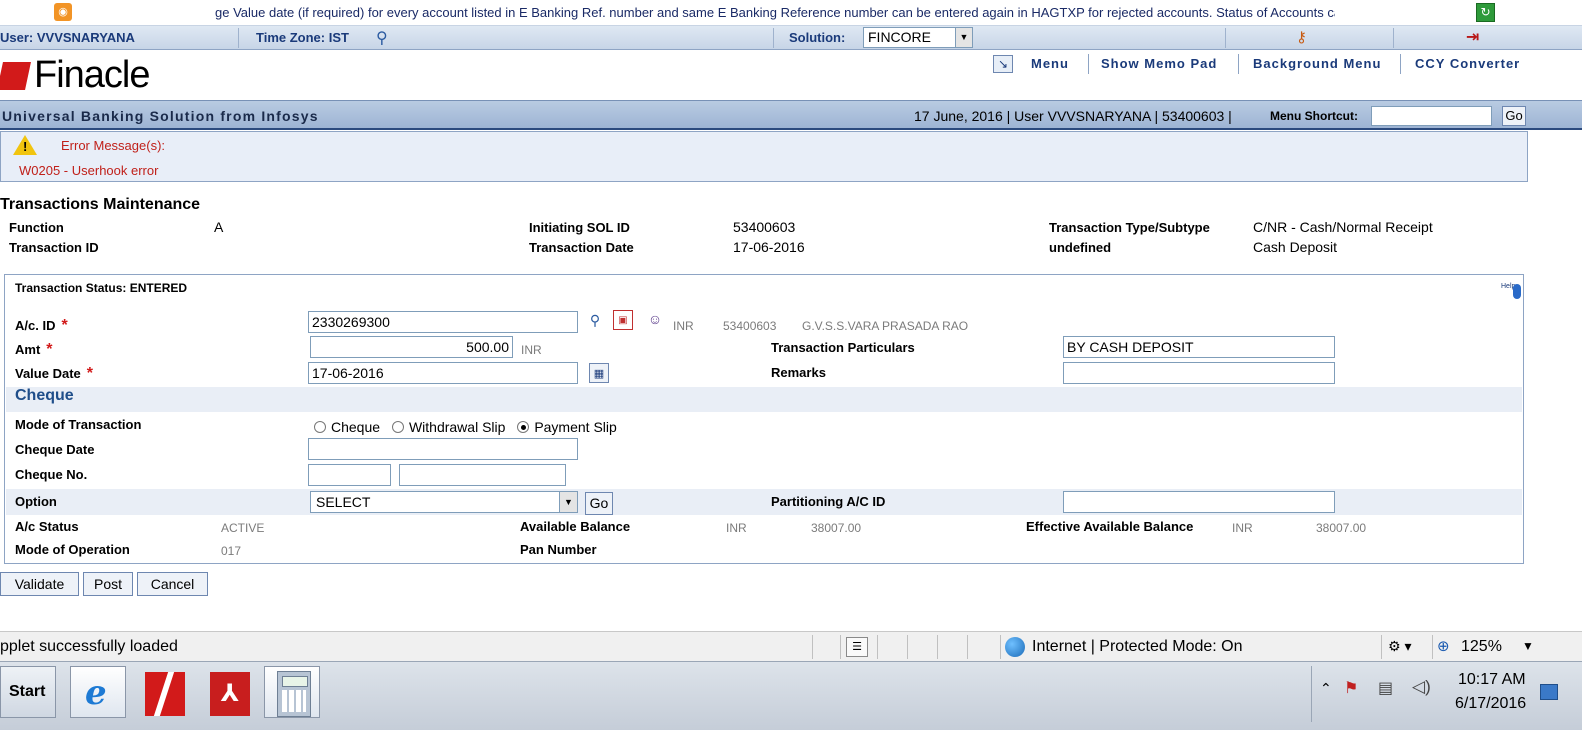 The image size is (1582, 730). Describe the element at coordinates (28, 692) in the screenshot. I see `start-button: Start` at that location.